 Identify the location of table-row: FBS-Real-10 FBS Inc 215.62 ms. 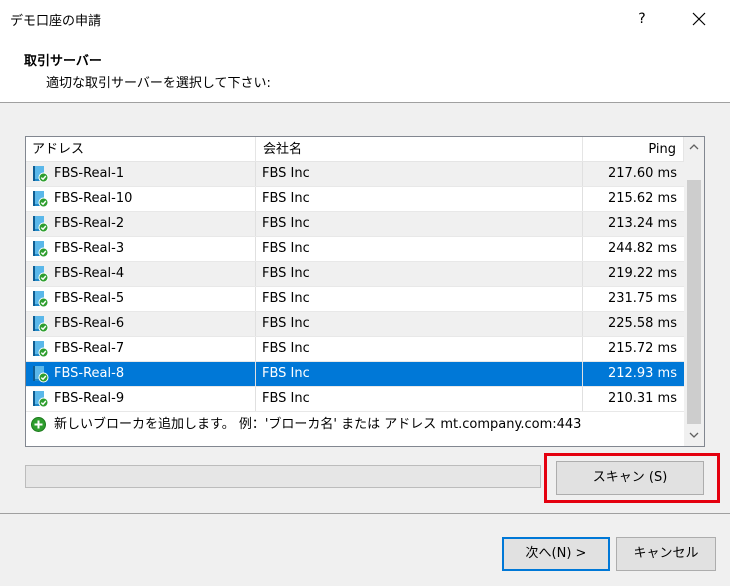
(355, 199).